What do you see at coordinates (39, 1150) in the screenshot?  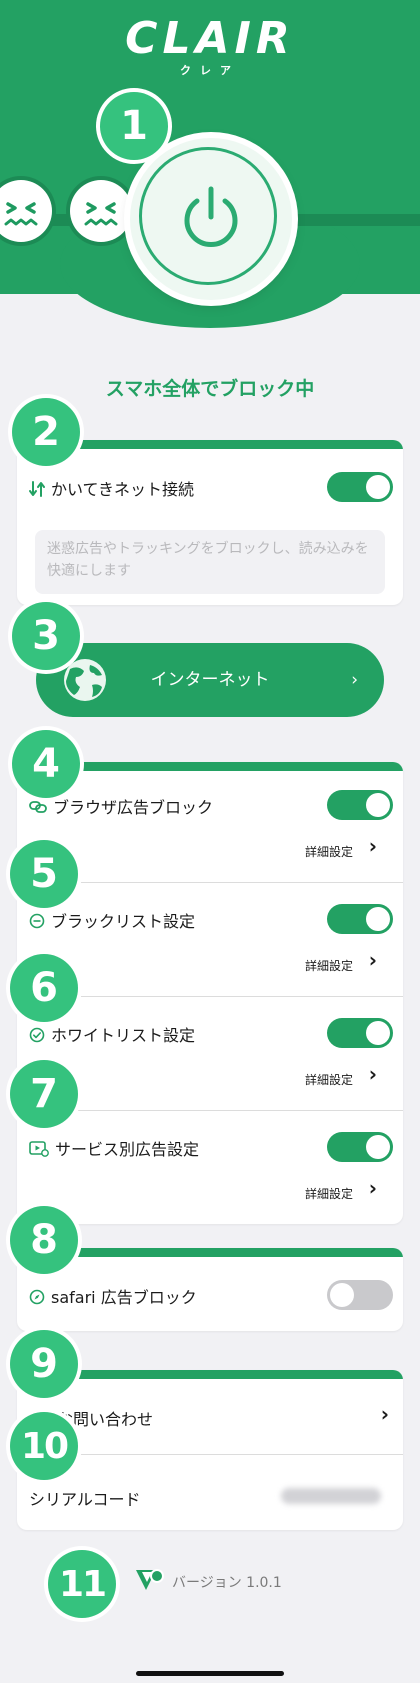 I see `video-settings-icon` at bounding box center [39, 1150].